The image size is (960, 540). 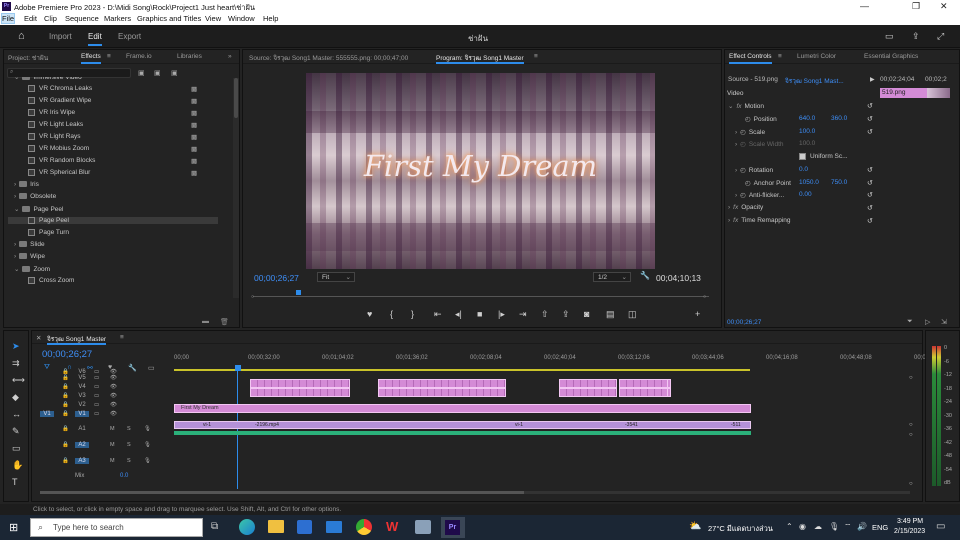 I want to click on tab-export: Export, so click(x=129, y=36).